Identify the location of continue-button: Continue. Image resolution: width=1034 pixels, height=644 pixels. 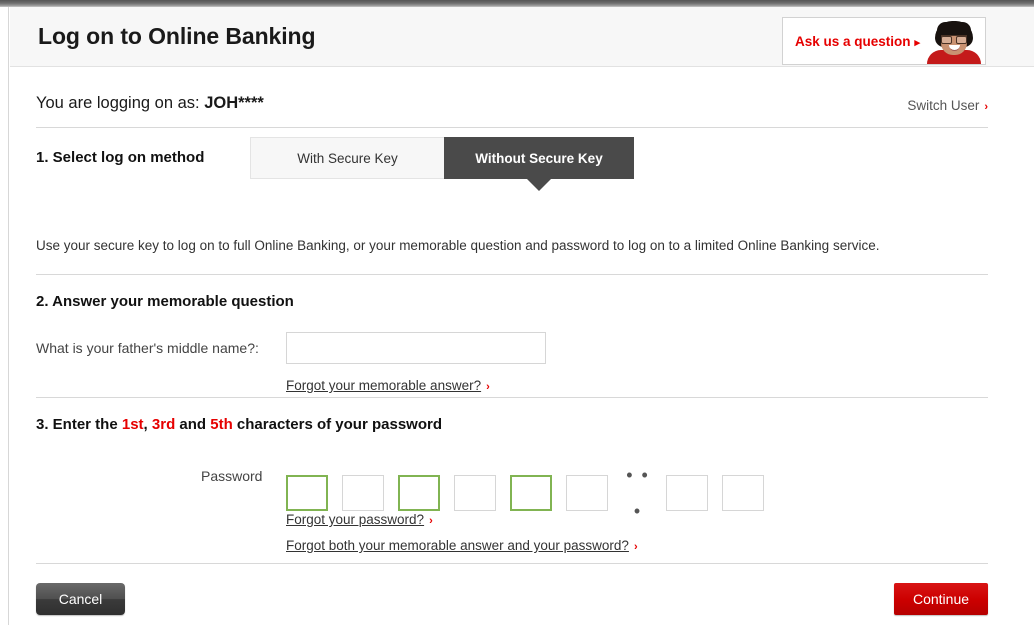
(941, 599).